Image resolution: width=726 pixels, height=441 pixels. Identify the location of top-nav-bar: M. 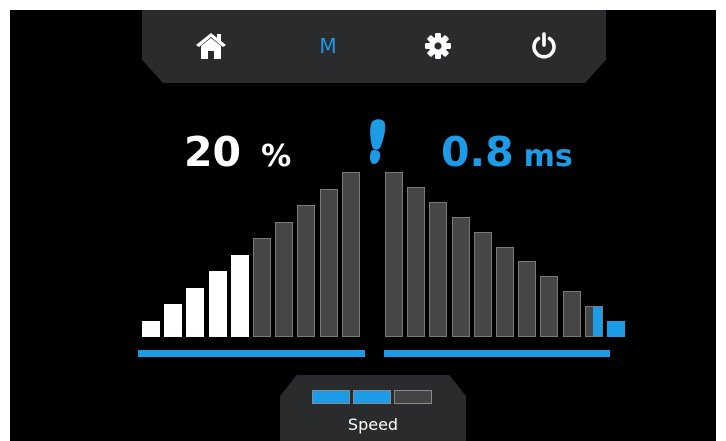
(374, 46).